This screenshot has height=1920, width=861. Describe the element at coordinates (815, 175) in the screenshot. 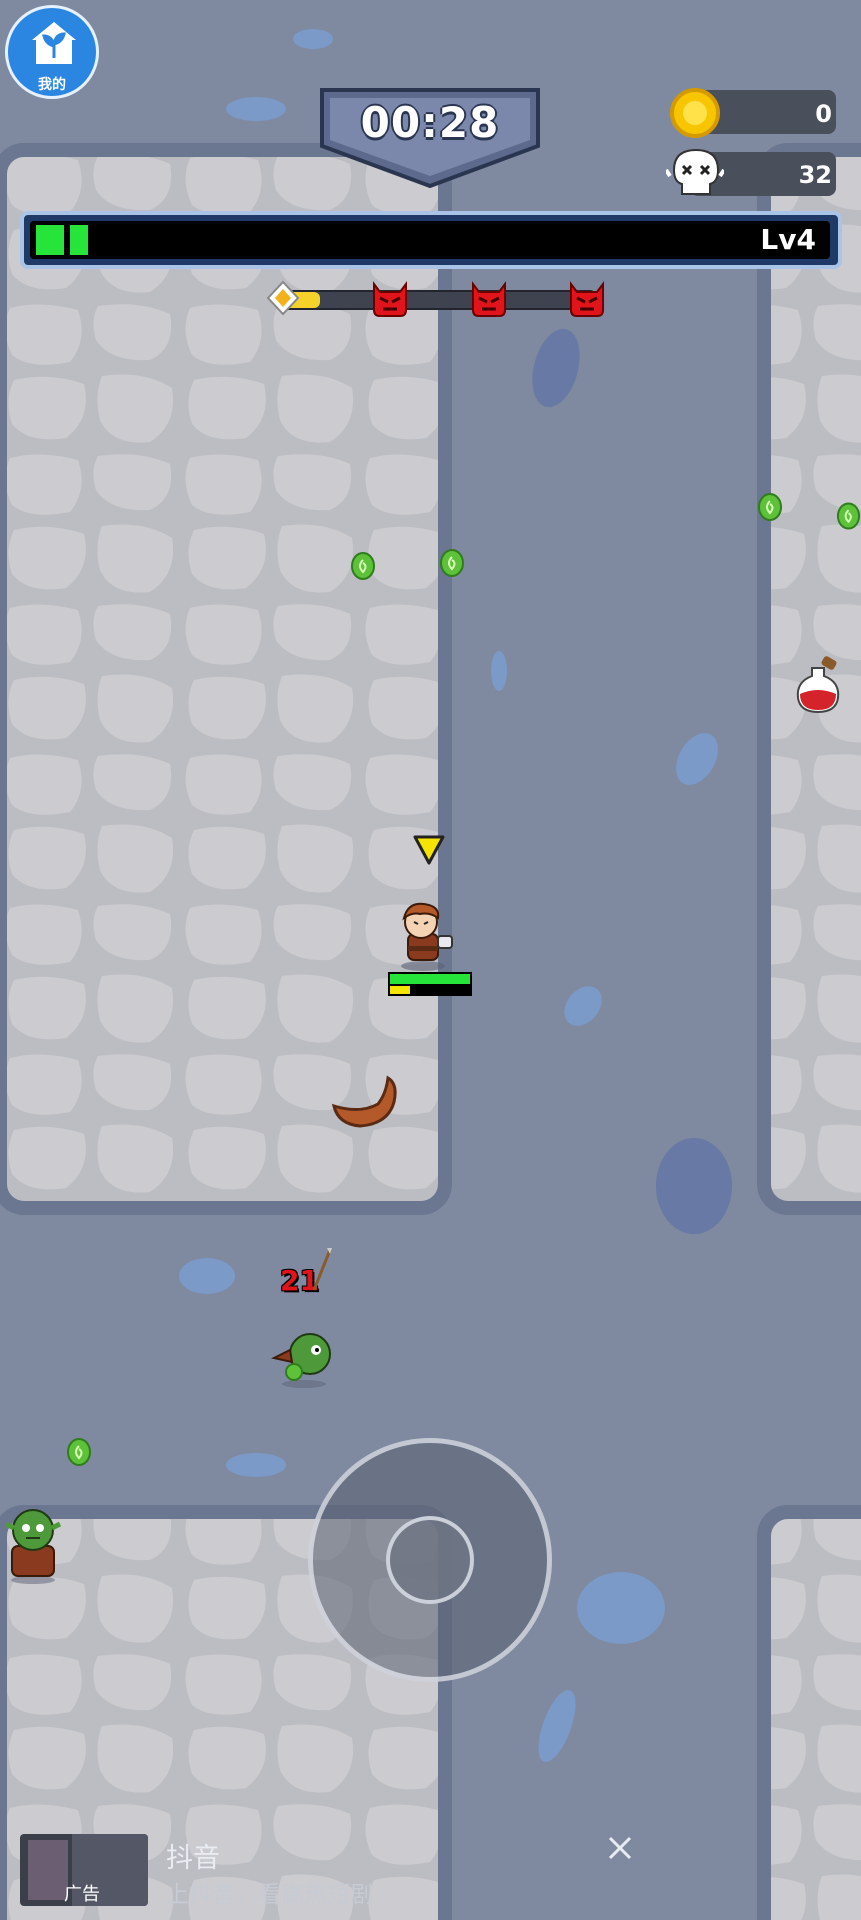

I see `kill-count: 32` at that location.